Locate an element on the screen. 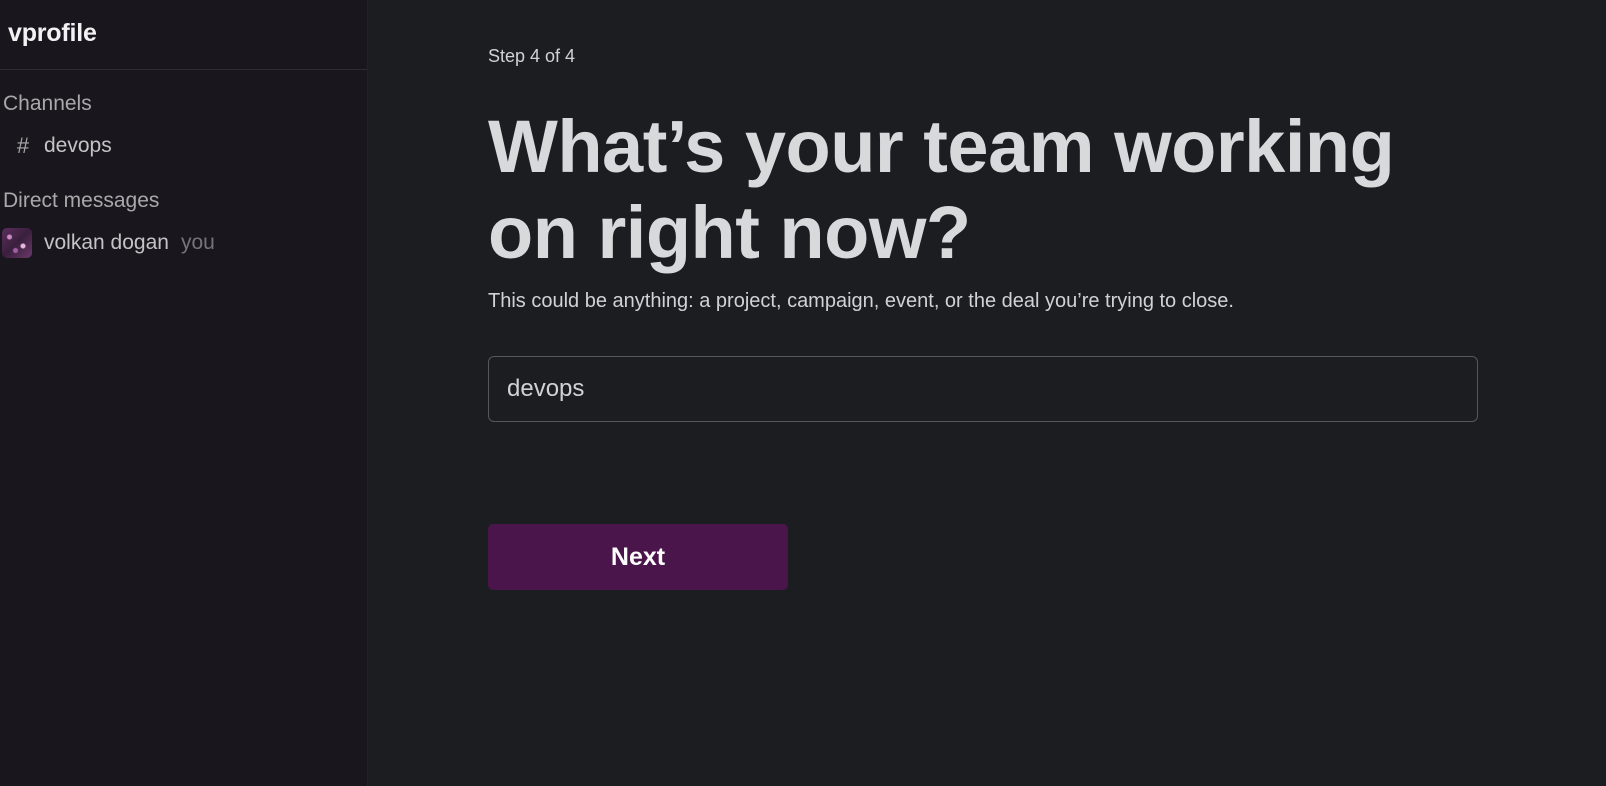 Image resolution: width=1606 pixels, height=786 pixels. next-button: Next is located at coordinates (638, 557).